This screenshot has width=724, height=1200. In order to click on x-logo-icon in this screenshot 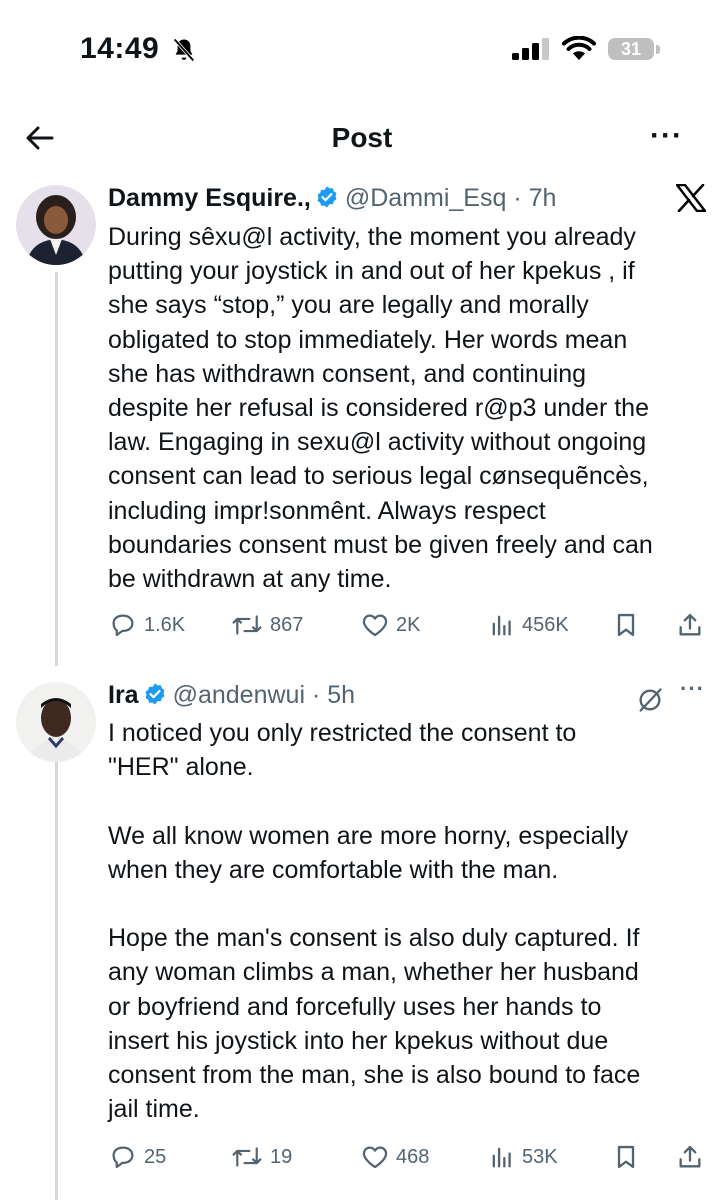, I will do `click(691, 198)`.